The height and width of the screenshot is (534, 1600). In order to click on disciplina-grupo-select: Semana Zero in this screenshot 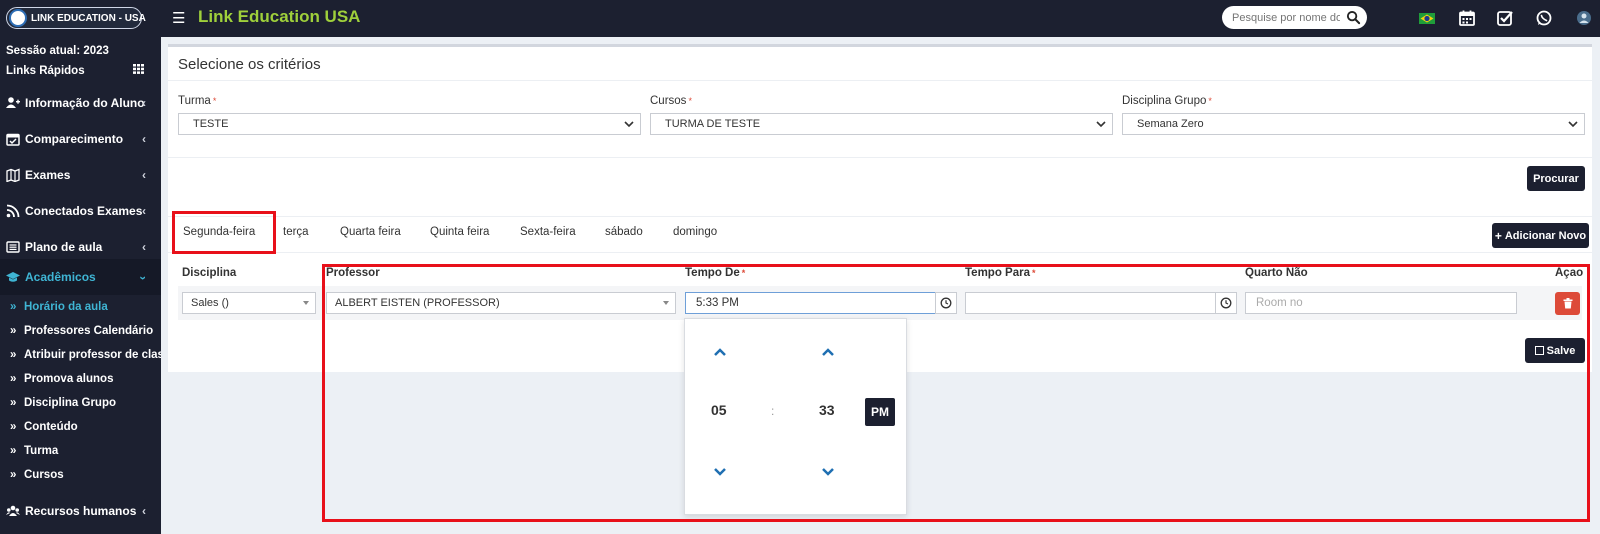, I will do `click(1353, 124)`.